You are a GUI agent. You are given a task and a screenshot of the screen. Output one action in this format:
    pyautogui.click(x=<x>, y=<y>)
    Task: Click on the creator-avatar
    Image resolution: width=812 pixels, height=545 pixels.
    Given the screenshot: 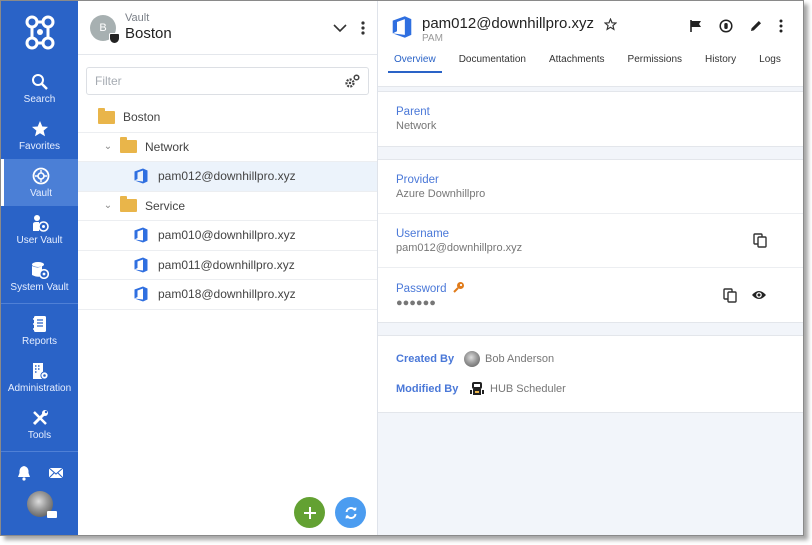 What is the action you would take?
    pyautogui.click(x=472, y=359)
    